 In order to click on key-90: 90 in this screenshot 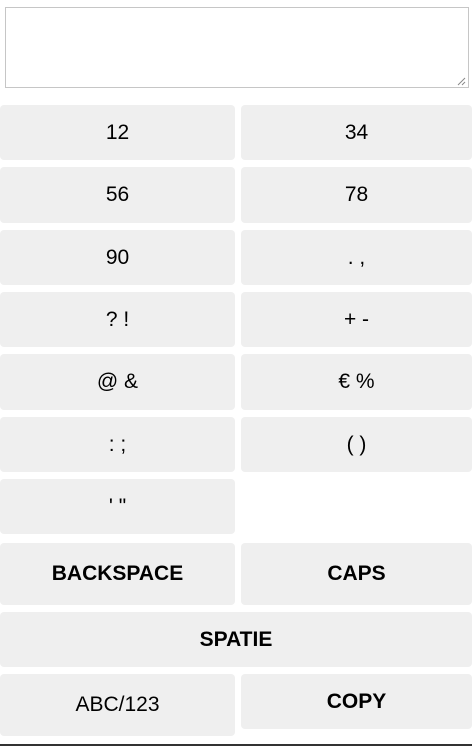, I will do `click(117, 257)`.